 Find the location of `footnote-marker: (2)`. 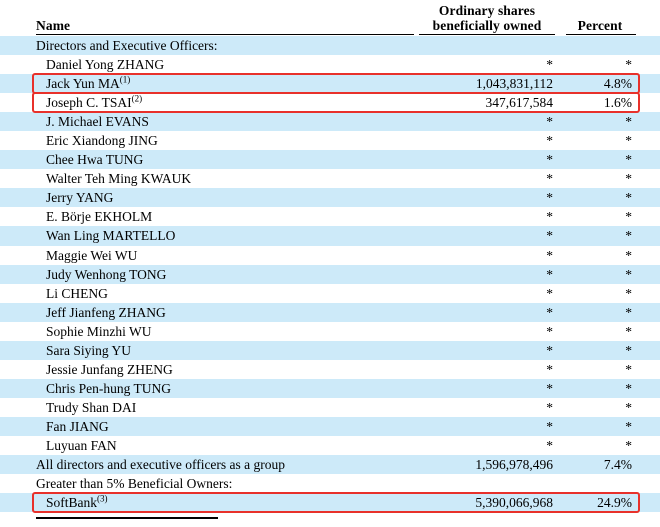

footnote-marker: (2) is located at coordinates (137, 98).